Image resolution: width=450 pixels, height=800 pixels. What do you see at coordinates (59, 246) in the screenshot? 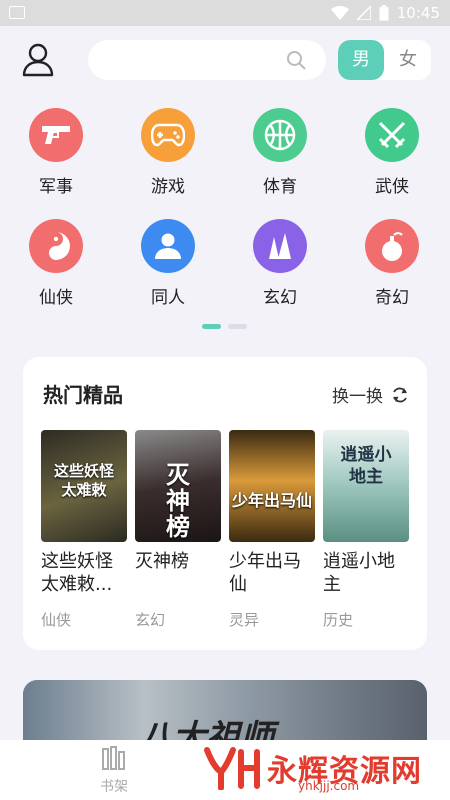
I see `yin-yang-icon` at bounding box center [59, 246].